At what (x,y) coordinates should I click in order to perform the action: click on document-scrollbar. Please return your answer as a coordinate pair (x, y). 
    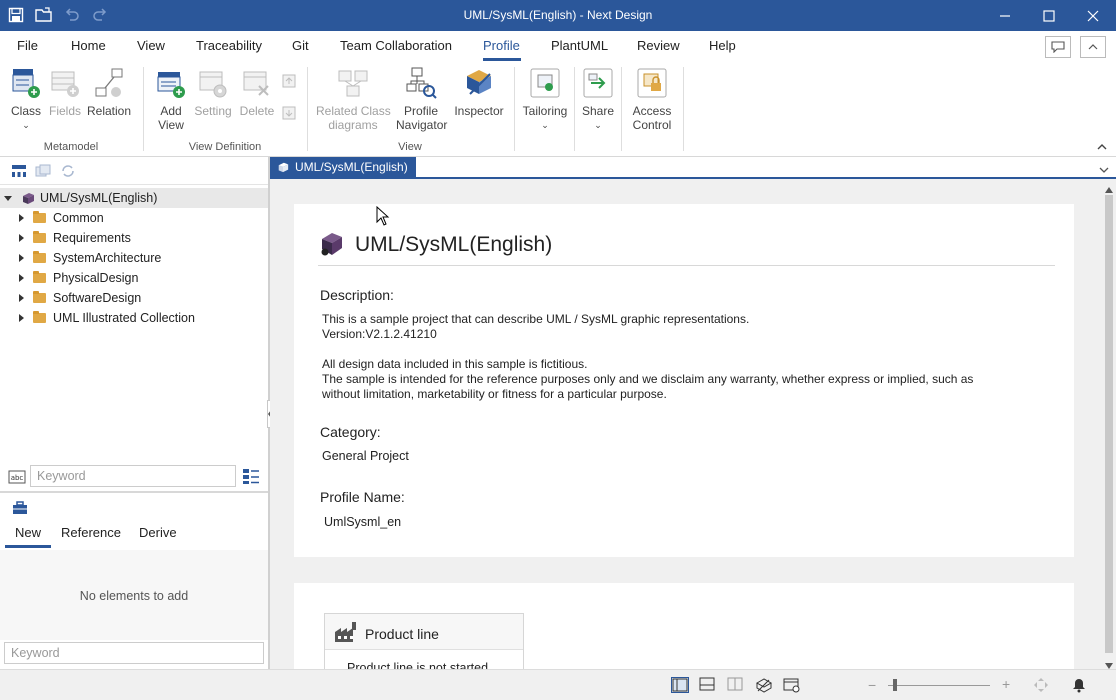
    Looking at the image, I should click on (1109, 424).